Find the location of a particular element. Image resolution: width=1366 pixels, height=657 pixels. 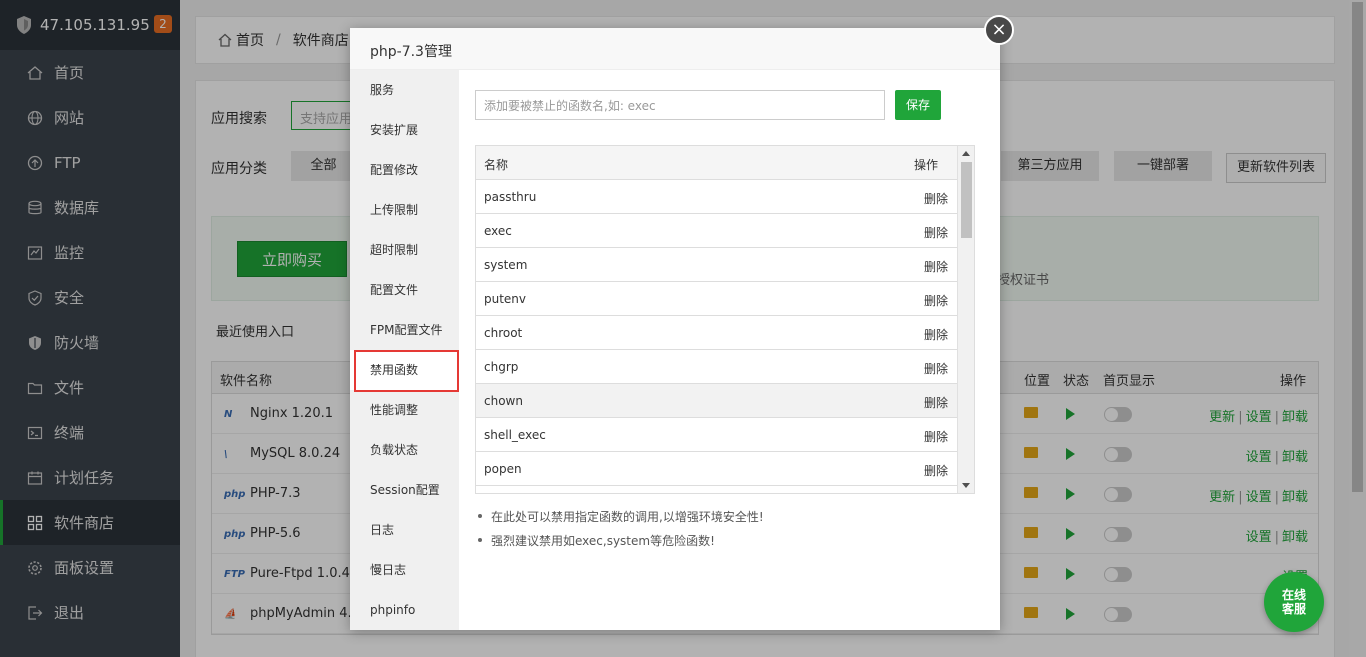

chat-line1: 在线 is located at coordinates (1293, 595).